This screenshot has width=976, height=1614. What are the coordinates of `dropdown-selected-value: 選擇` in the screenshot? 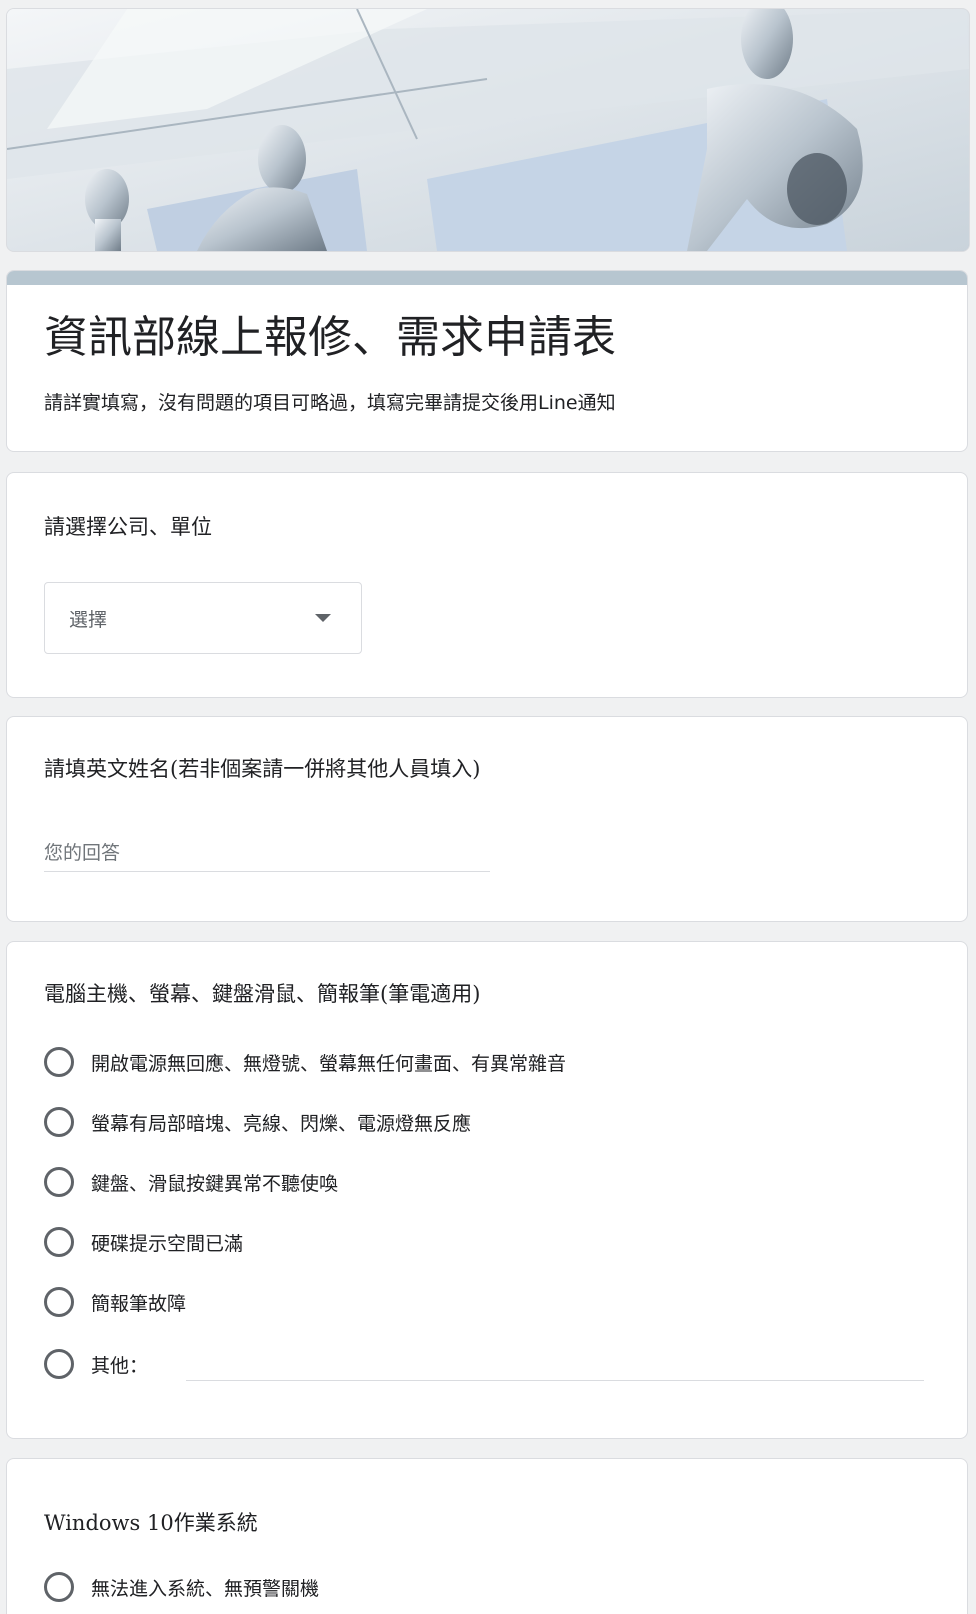 It's located at (88, 620).